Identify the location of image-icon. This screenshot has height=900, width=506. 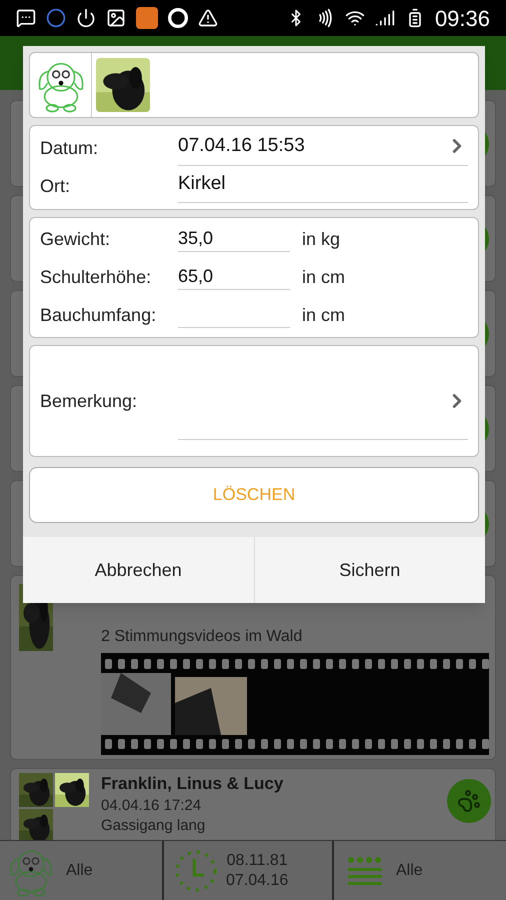
(116, 18).